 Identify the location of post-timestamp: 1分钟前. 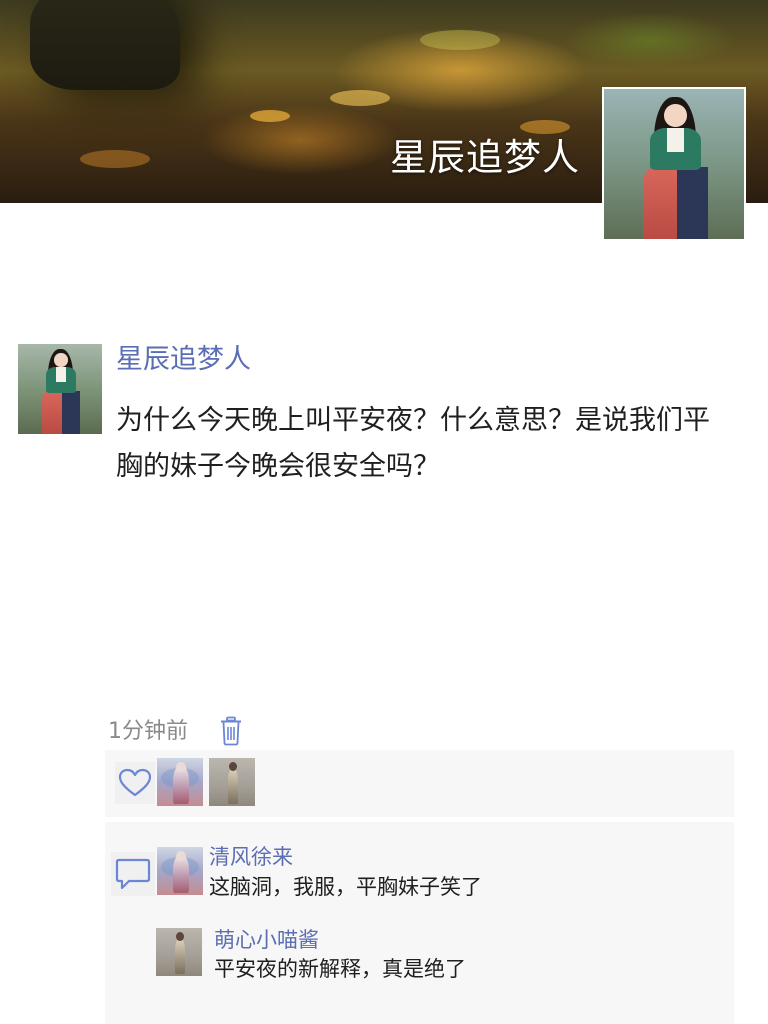
(148, 731).